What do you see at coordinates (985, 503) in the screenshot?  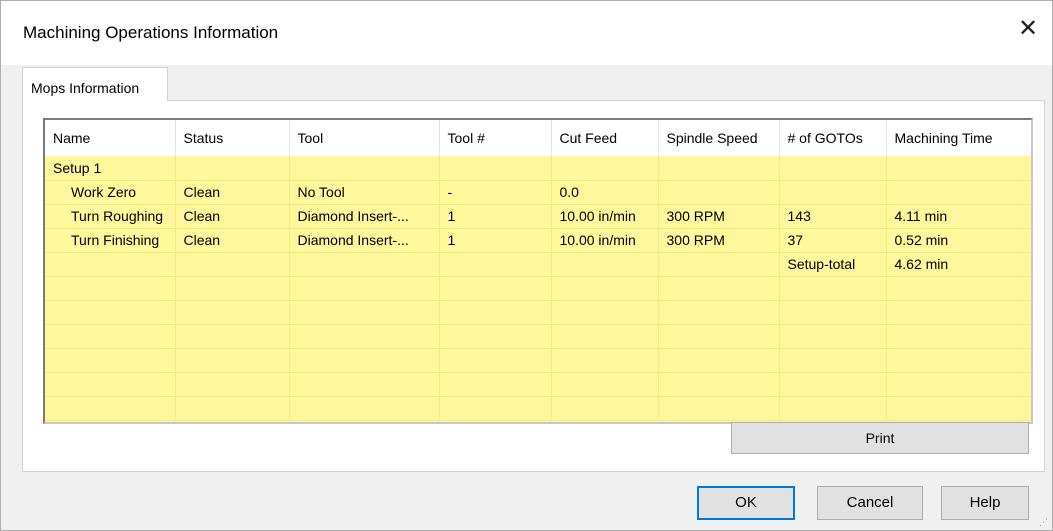 I see `help-button: Help` at bounding box center [985, 503].